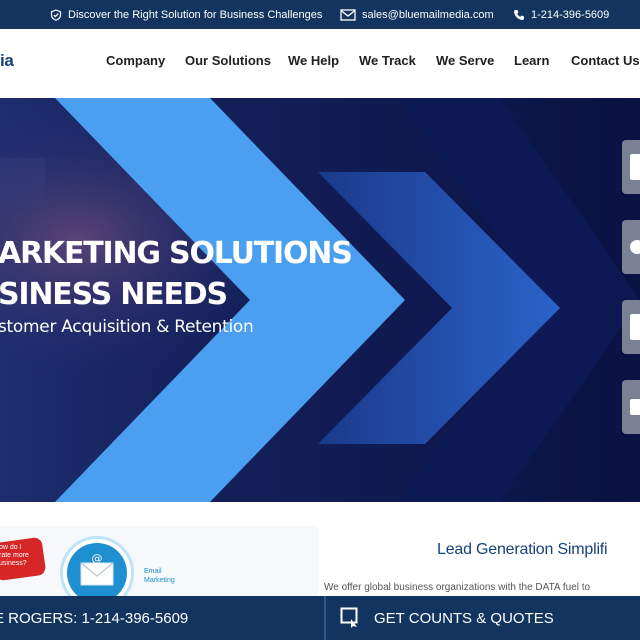 The height and width of the screenshot is (640, 640). Describe the element at coordinates (114, 294) in the screenshot. I see `hero-title-line2: SINESS NEEDS` at that location.